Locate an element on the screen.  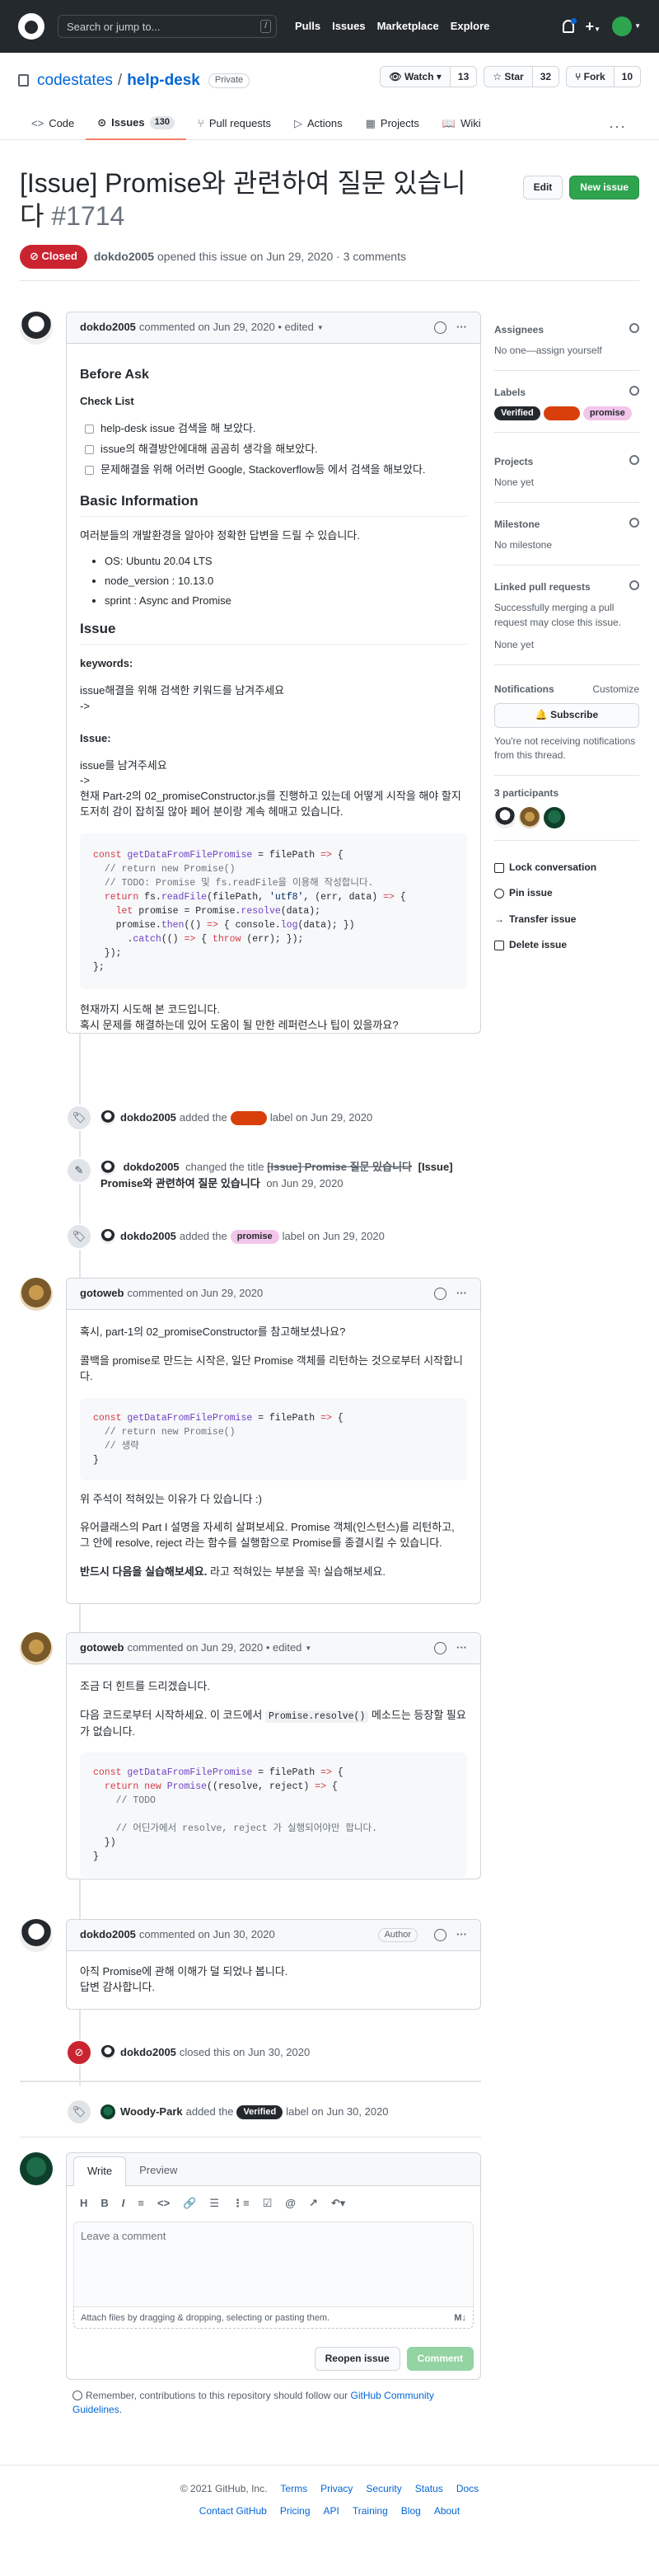
footer-link-api: API is located at coordinates (331, 2511).